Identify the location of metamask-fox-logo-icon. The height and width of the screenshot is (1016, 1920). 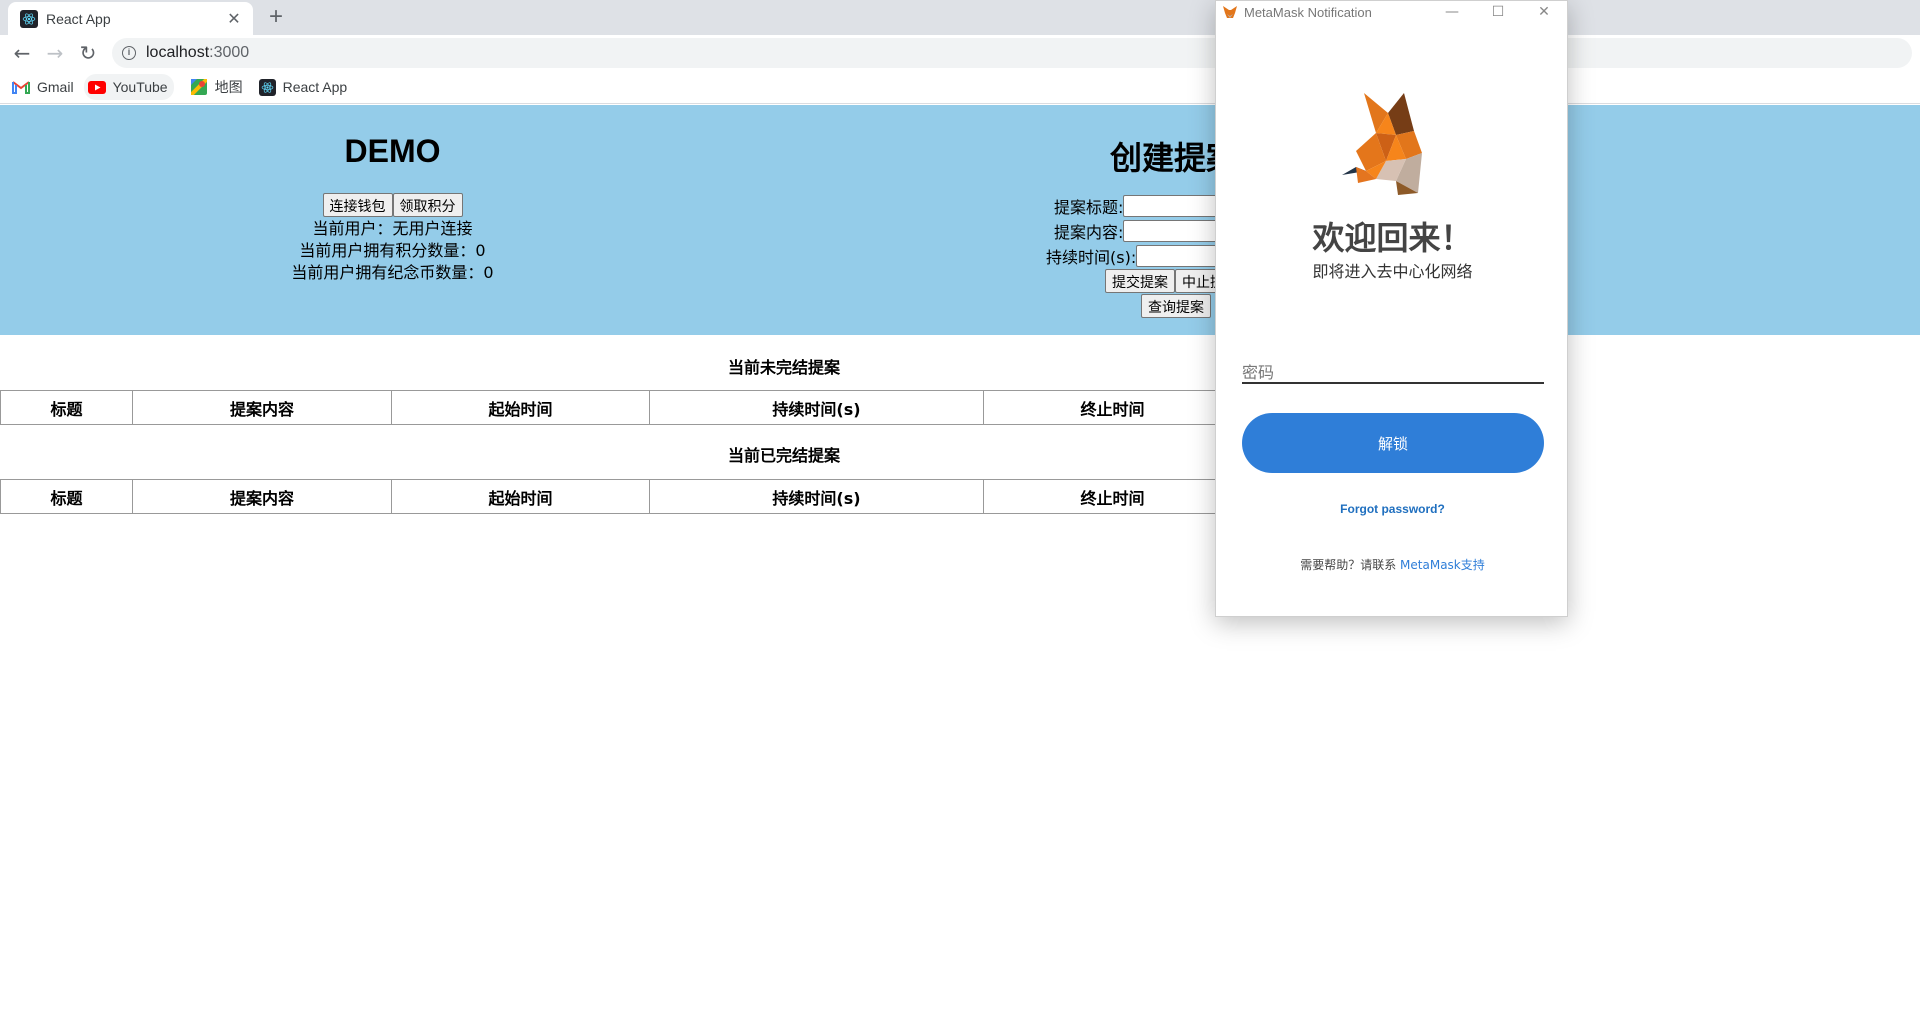
(1382, 144).